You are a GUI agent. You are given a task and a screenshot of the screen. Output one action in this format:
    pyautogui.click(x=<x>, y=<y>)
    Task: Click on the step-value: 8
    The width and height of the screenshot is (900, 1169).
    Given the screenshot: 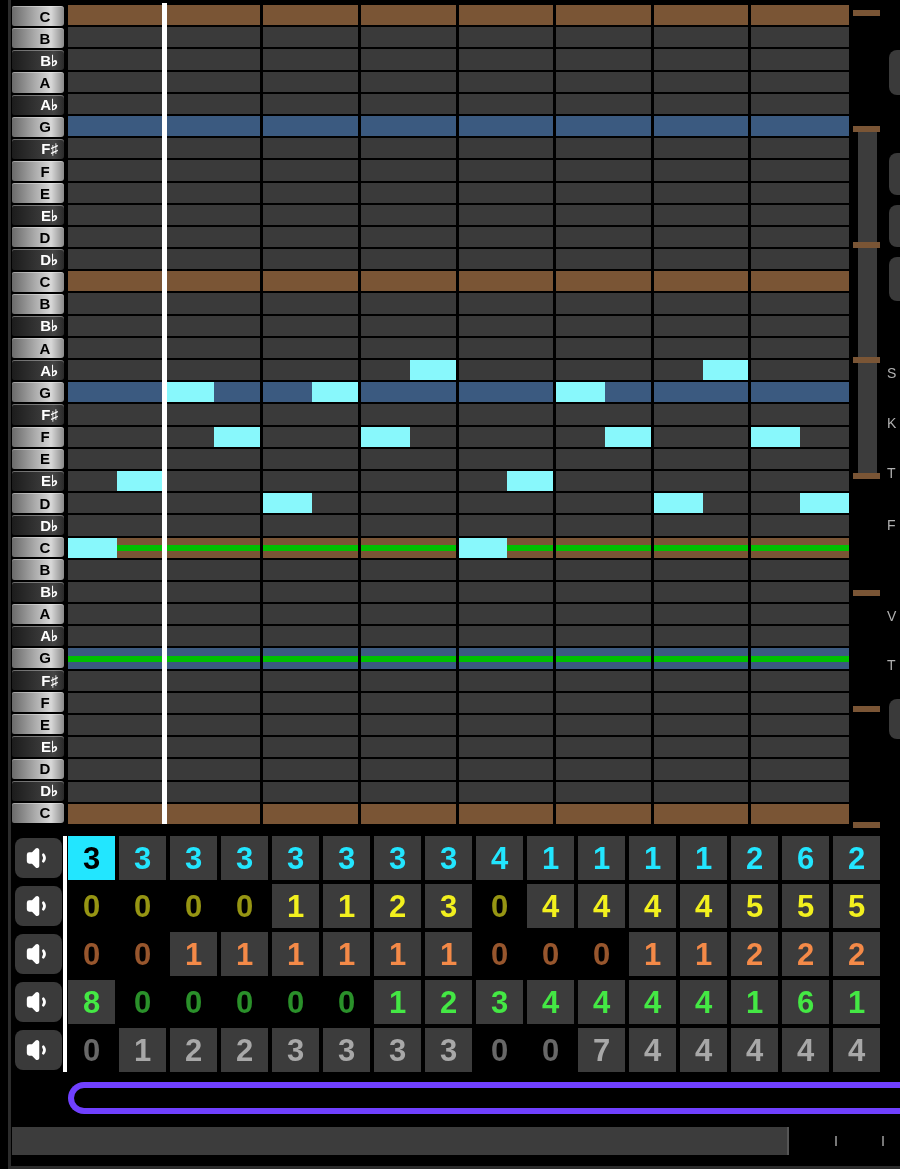 What is the action you would take?
    pyautogui.click(x=91, y=1002)
    